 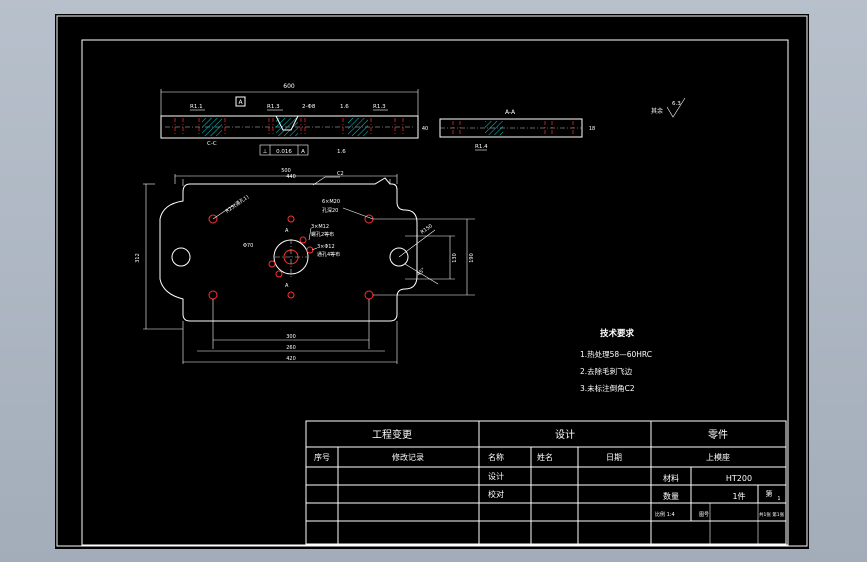 I want to click on plan-dim-bottom-1: 300, so click(x=291, y=337).